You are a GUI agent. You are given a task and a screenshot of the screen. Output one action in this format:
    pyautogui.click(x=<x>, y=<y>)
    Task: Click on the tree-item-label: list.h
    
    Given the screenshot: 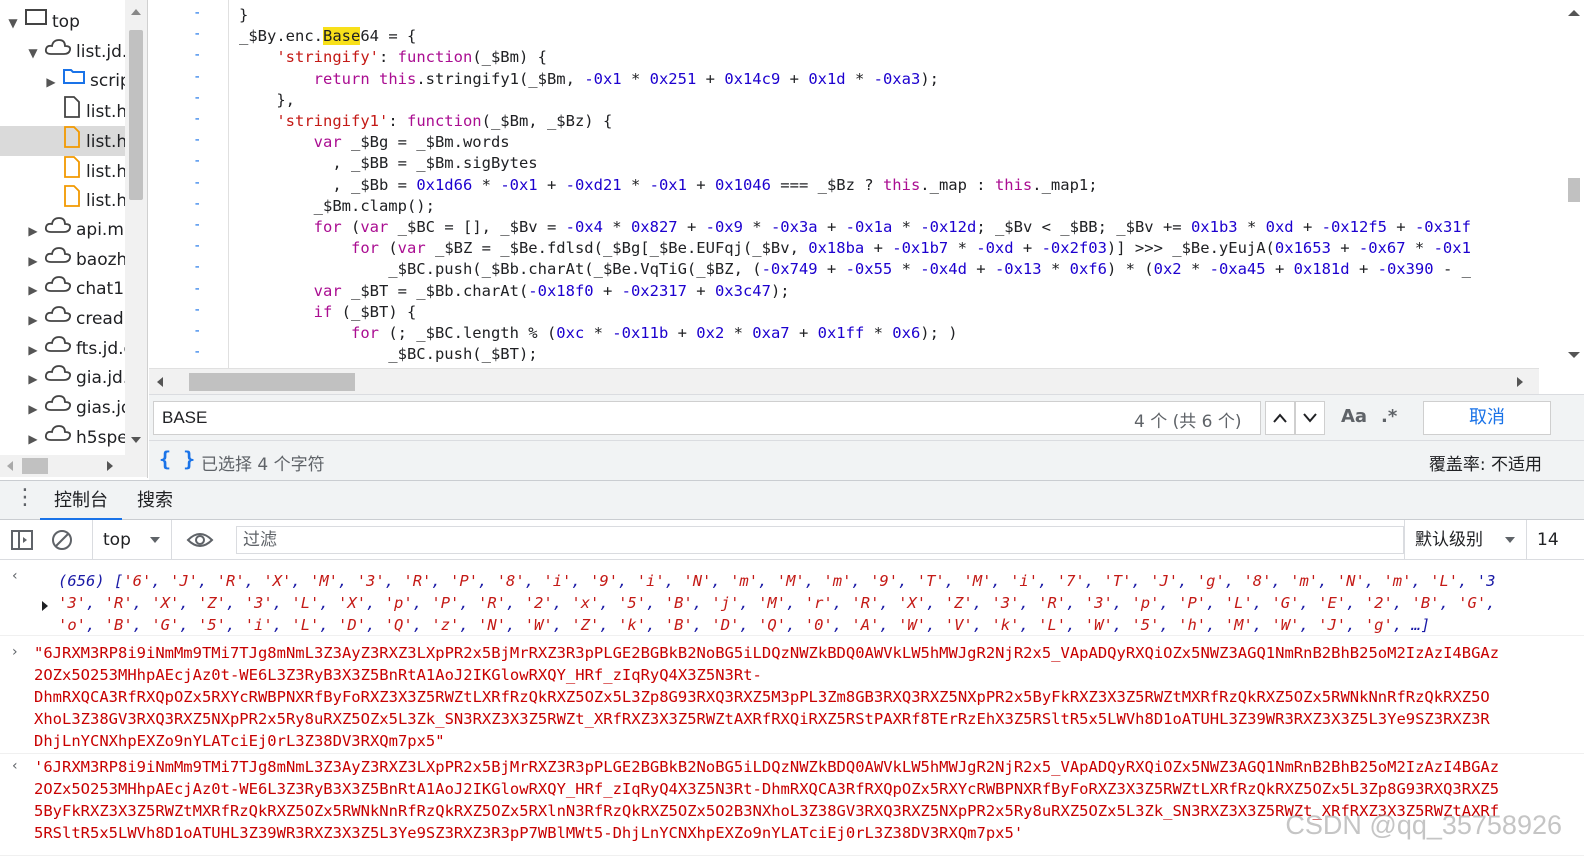 What is the action you would take?
    pyautogui.click(x=107, y=141)
    